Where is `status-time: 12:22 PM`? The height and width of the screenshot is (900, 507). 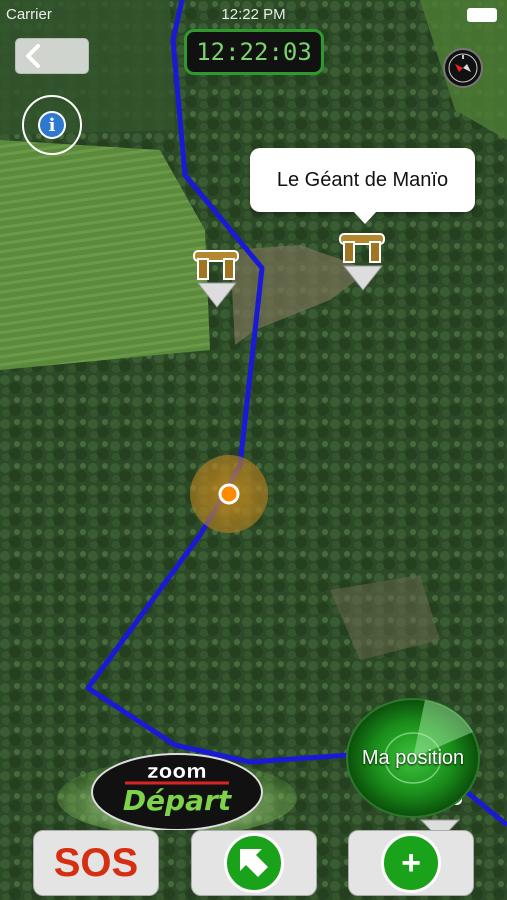
status-time: 12:22 PM is located at coordinates (253, 14).